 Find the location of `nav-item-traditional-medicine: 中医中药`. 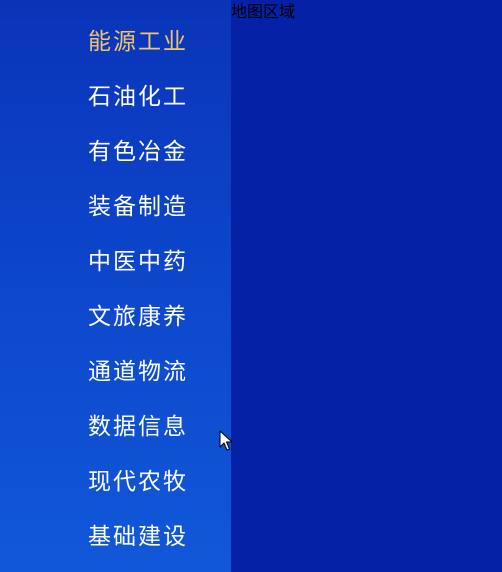

nav-item-traditional-medicine: 中医中药 is located at coordinates (115, 258).